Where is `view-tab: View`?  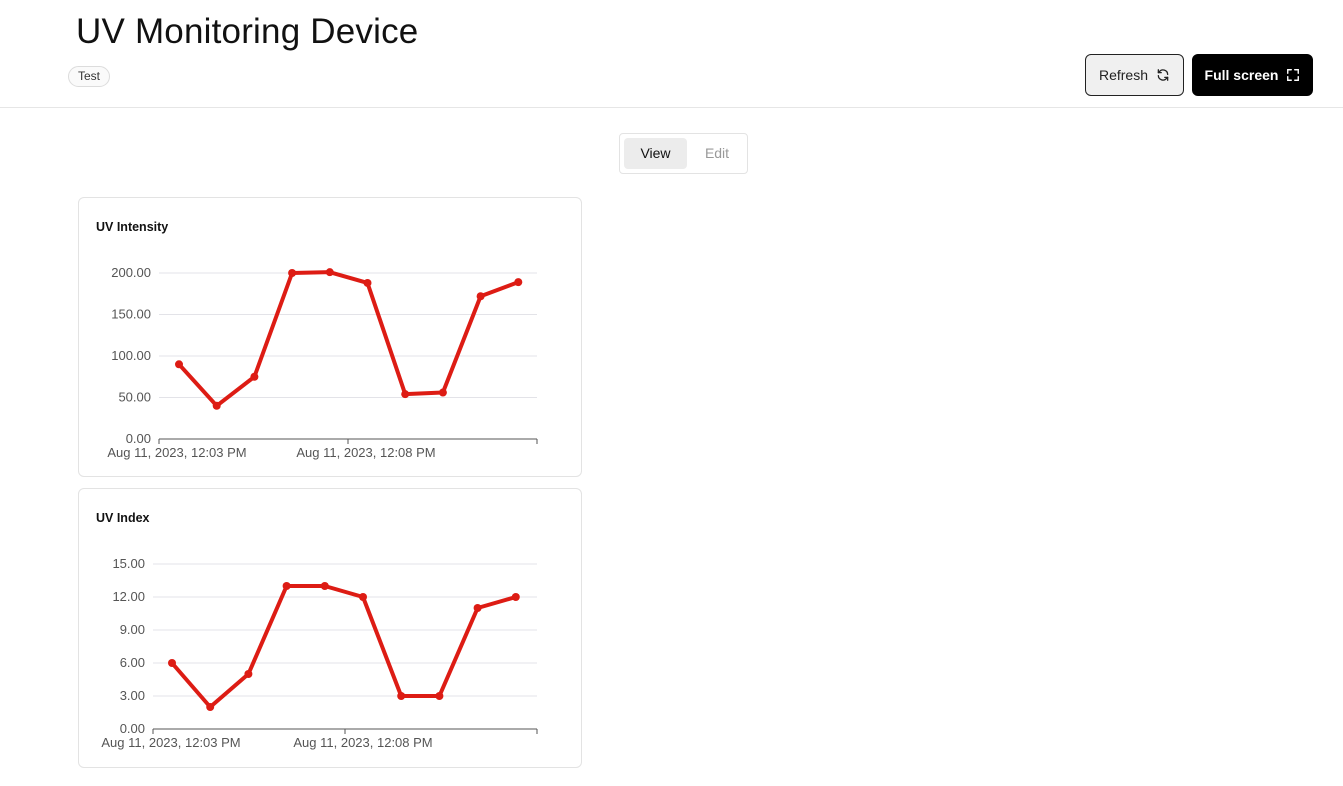
view-tab: View is located at coordinates (655, 153).